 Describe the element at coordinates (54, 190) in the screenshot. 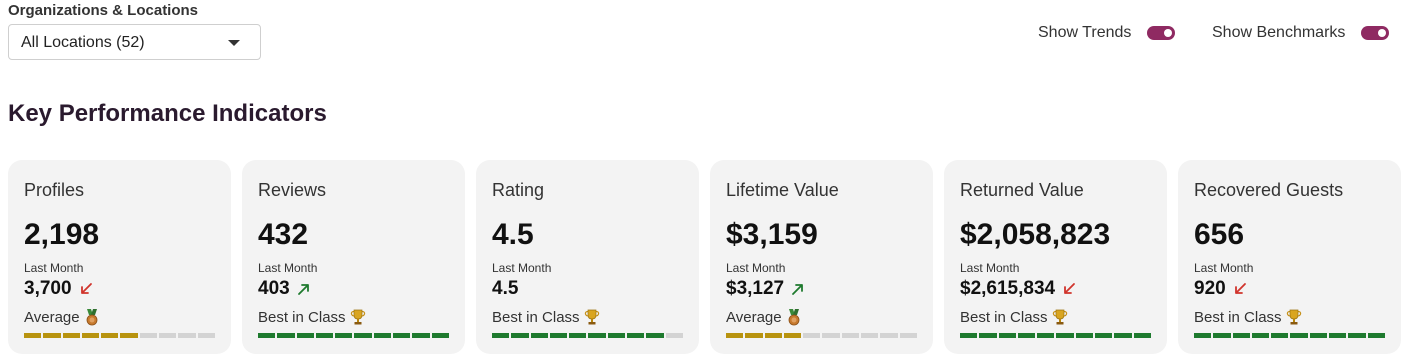

I see `kpi-card-title: Profiles` at that location.